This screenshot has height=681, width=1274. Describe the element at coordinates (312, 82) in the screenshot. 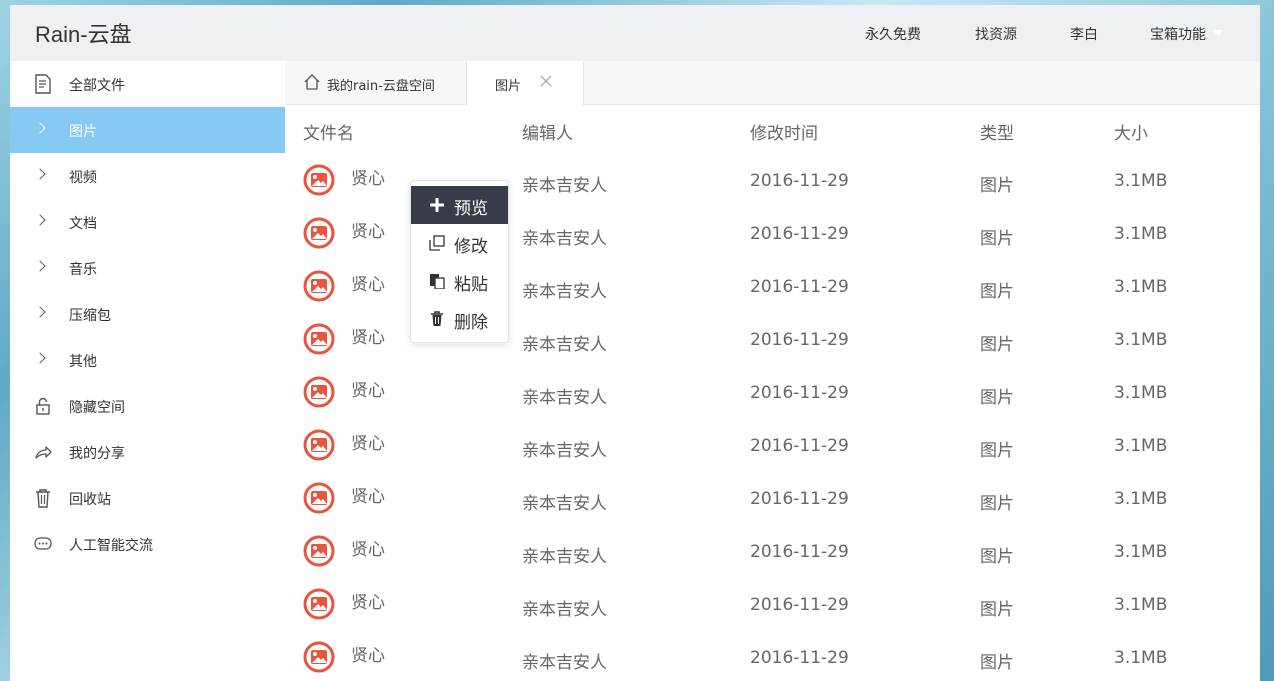

I see `home-icon` at that location.